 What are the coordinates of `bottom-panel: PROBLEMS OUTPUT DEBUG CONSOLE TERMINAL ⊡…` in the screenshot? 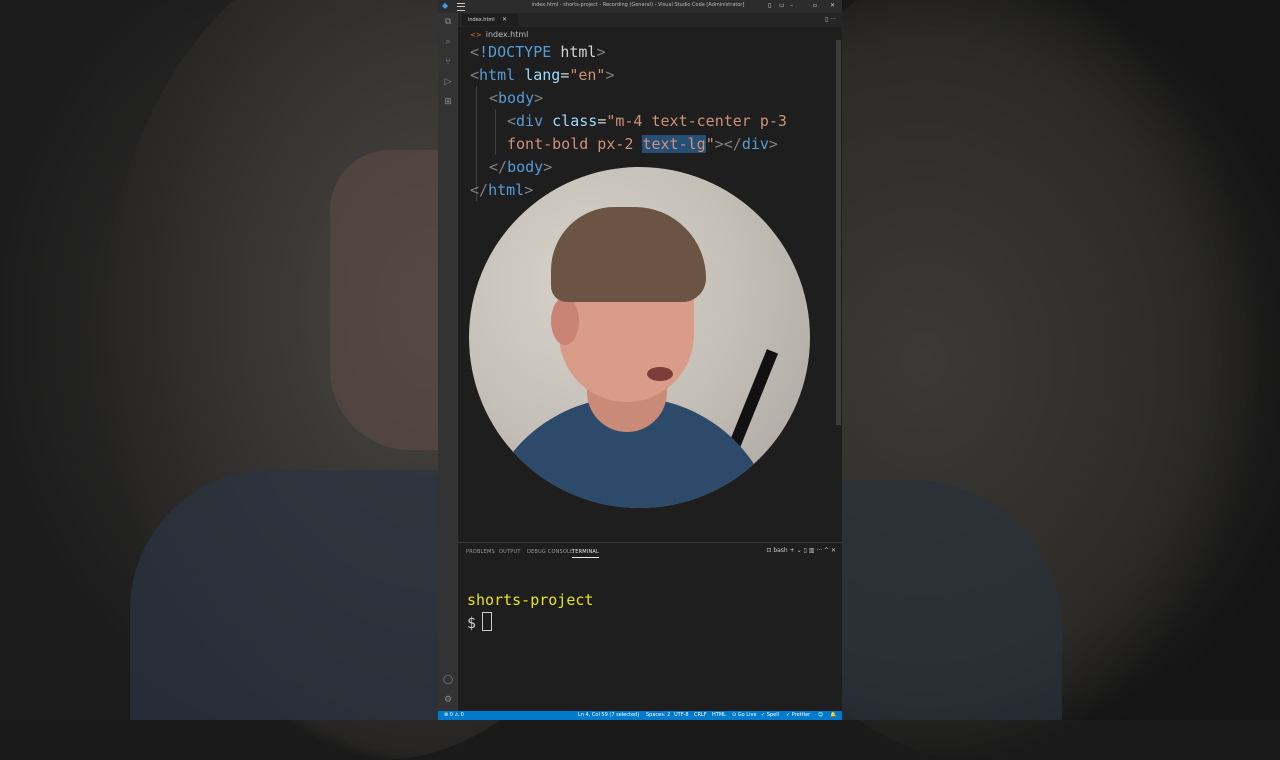 It's located at (650, 627).